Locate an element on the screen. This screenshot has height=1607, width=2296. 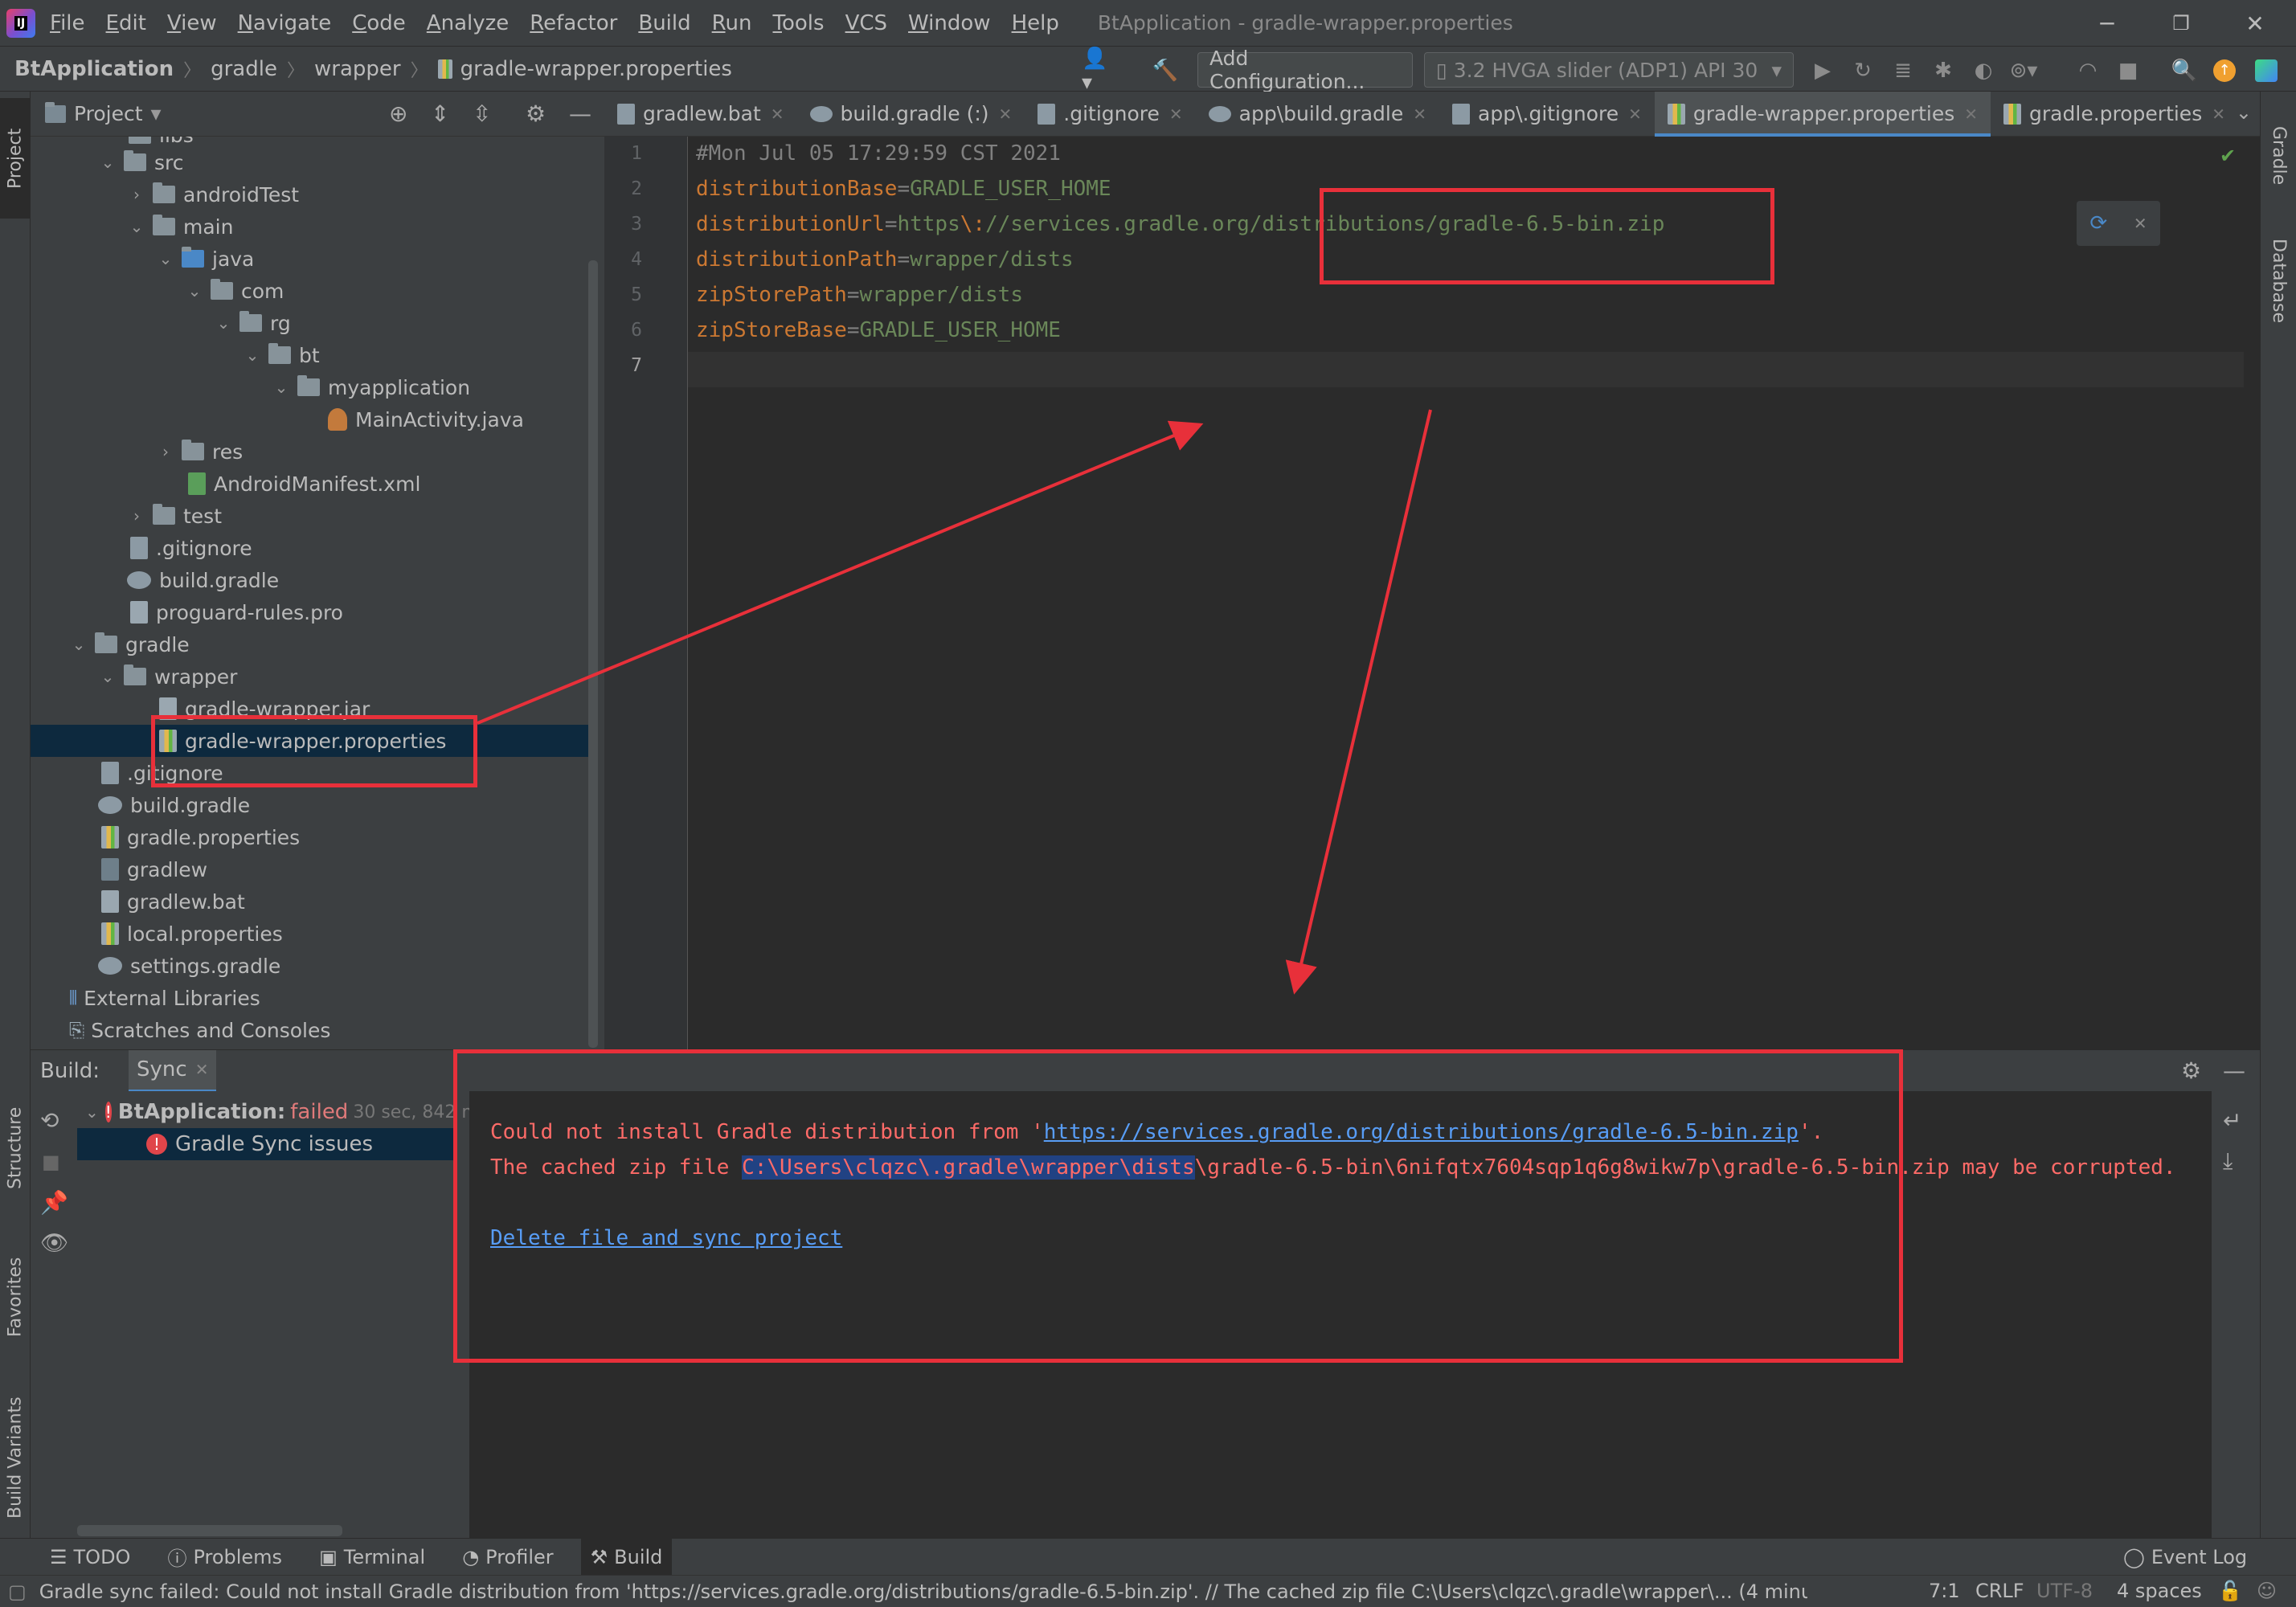
menu-refactor: Refactor is located at coordinates (573, 23).